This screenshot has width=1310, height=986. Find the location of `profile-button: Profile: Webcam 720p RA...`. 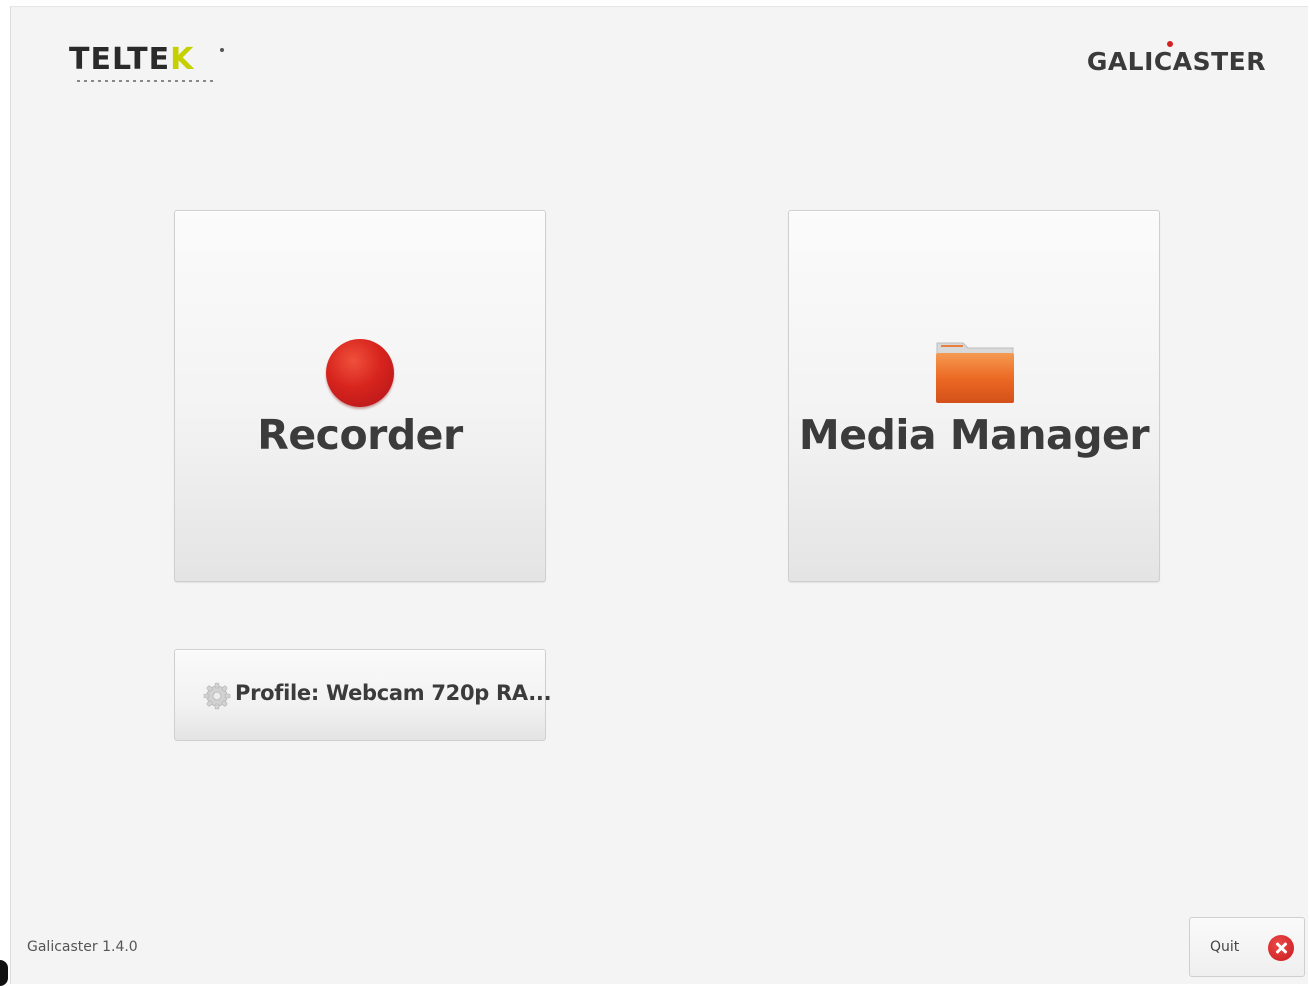

profile-button: Profile: Webcam 720p RA... is located at coordinates (363, 695).